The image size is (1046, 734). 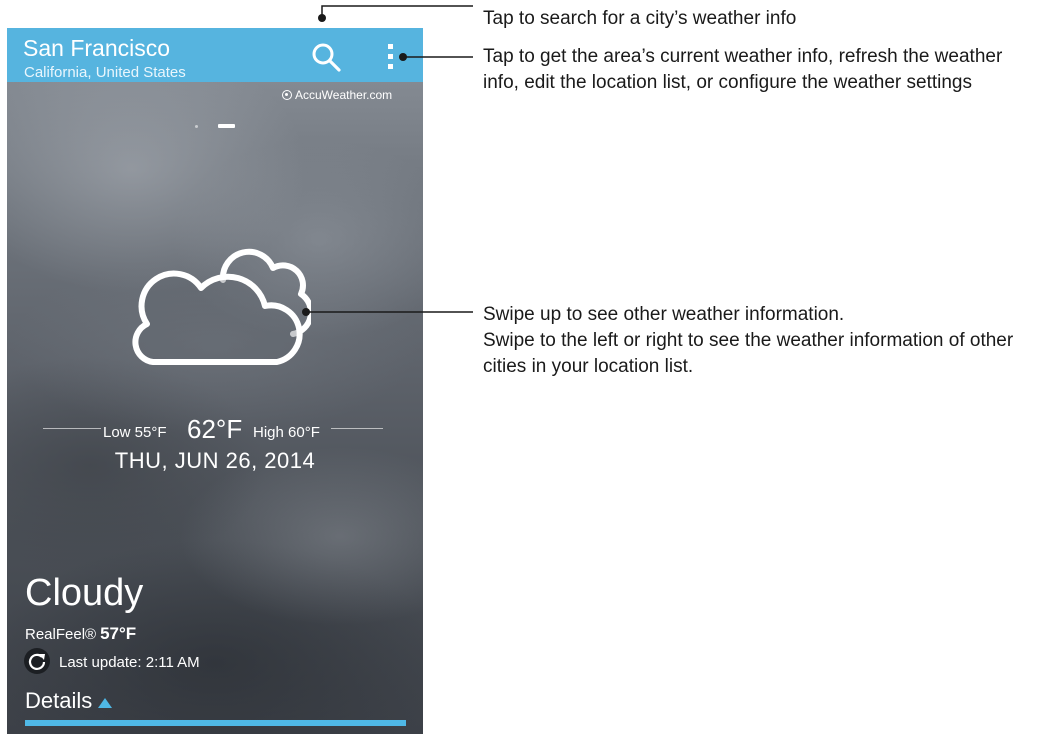 I want to click on city-region: California, United States, so click(x=105, y=72).